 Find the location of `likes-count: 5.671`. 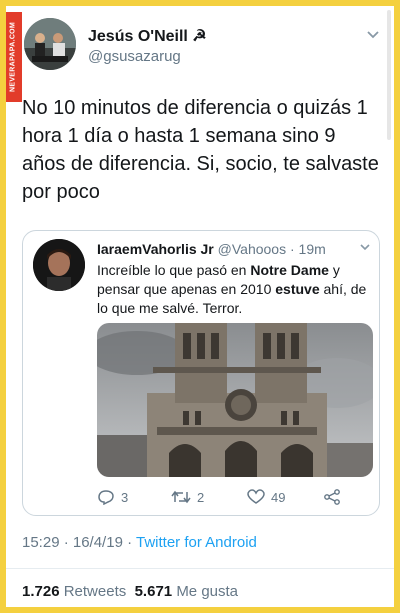

likes-count: 5.671 is located at coordinates (154, 591).